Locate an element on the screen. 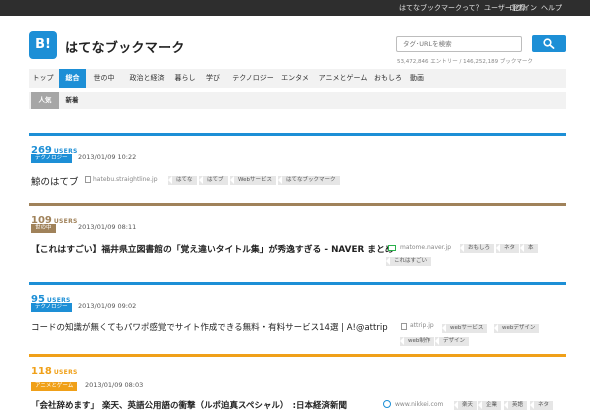 Image resolution: width=590 pixels, height=418 pixels. subtab-new: 新着 is located at coordinates (72, 100).